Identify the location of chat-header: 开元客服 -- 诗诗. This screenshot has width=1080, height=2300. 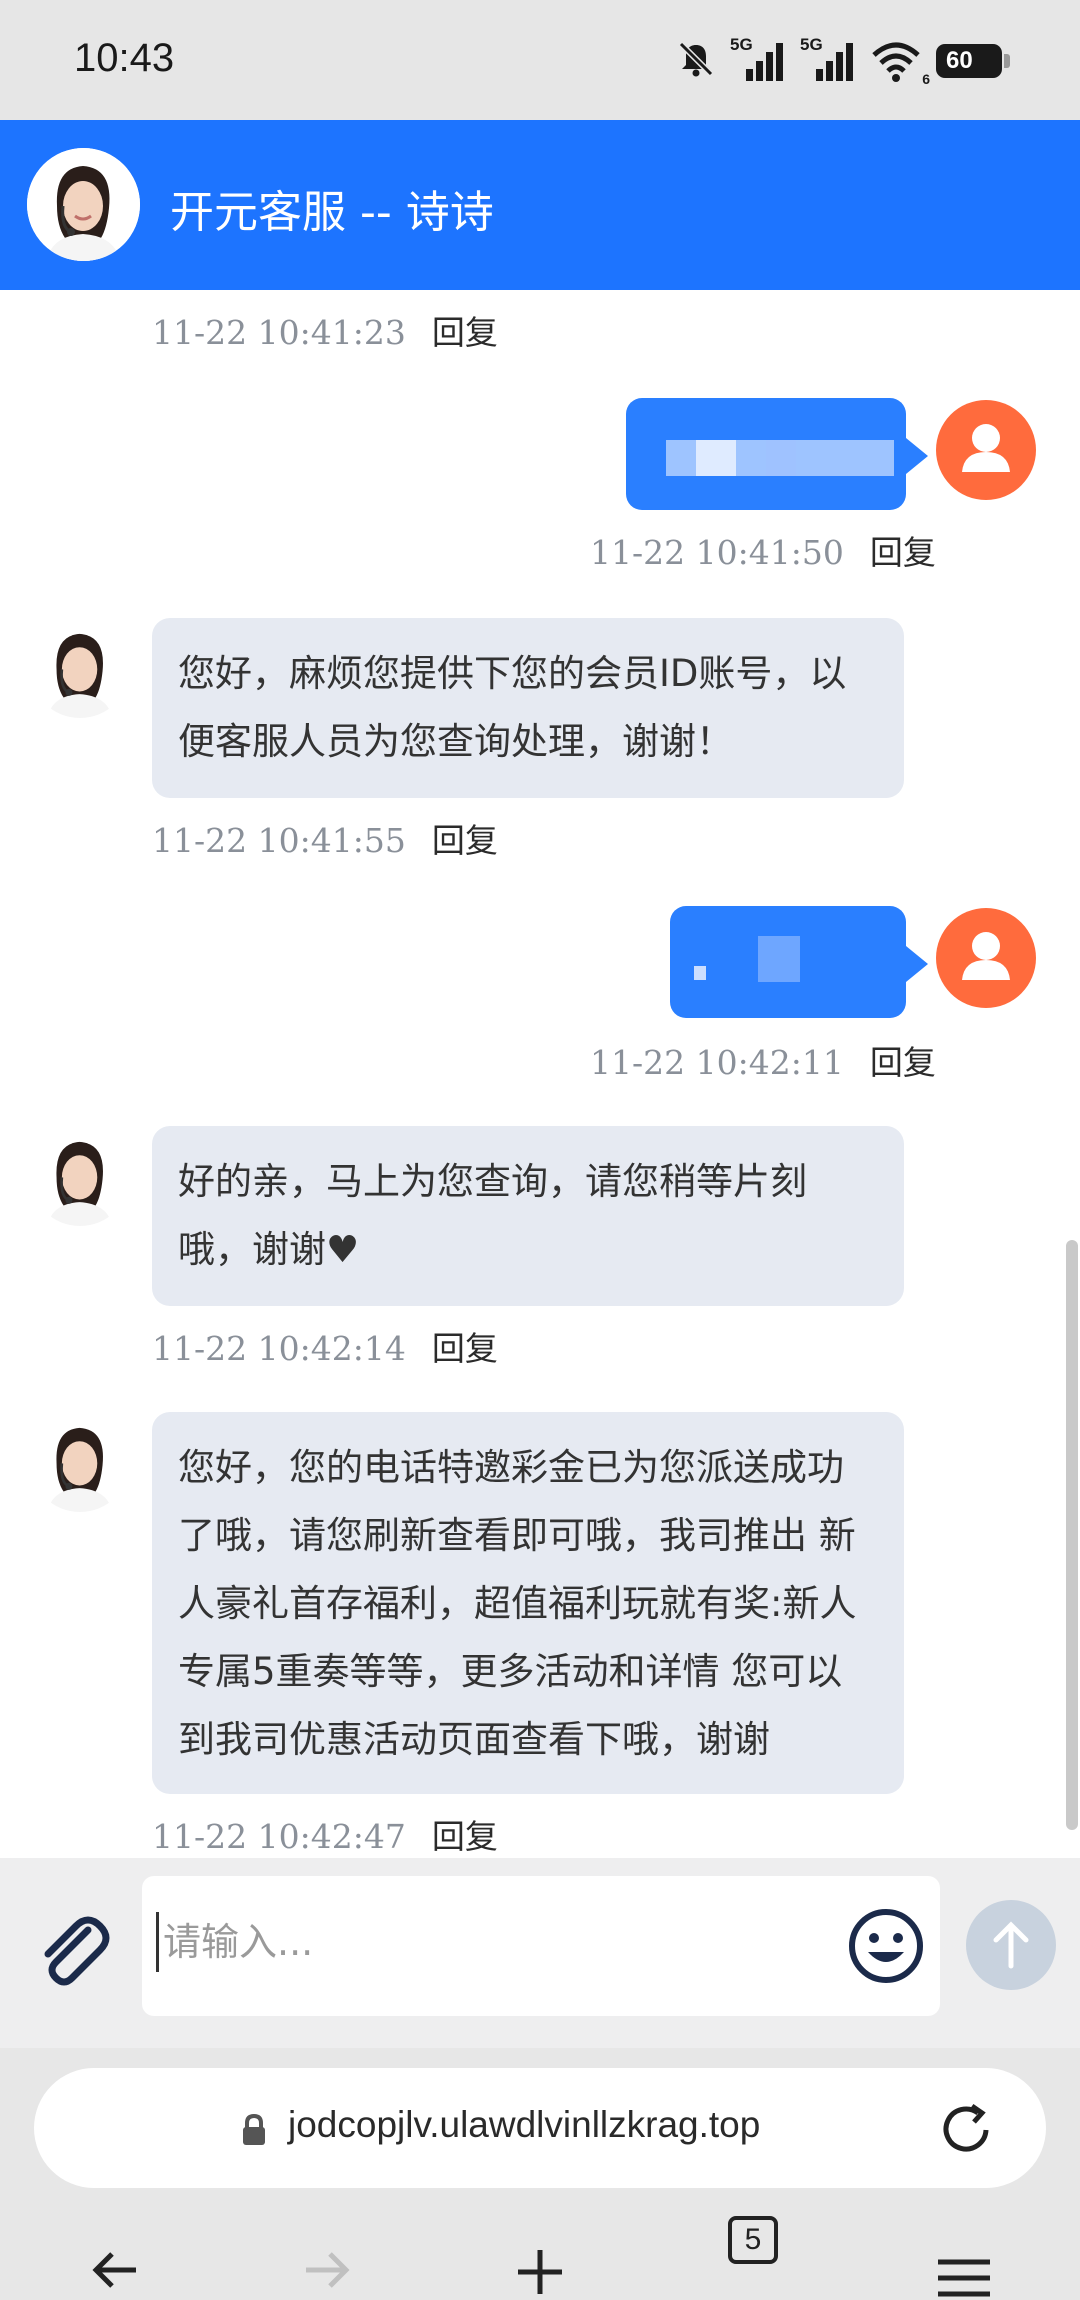
(540, 205).